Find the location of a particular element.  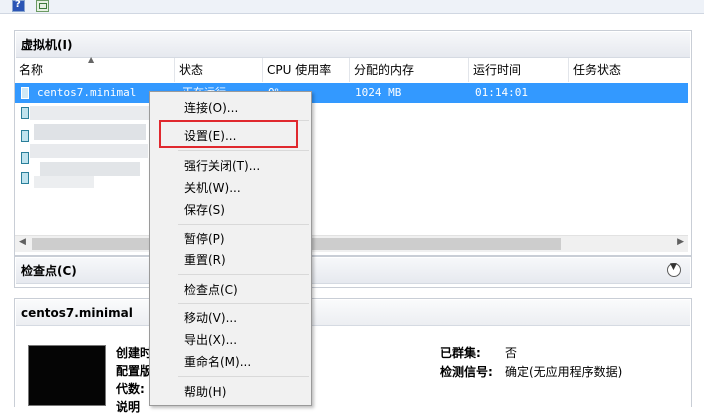

checkpoint-panel: 检查点(C) is located at coordinates (353, 272).